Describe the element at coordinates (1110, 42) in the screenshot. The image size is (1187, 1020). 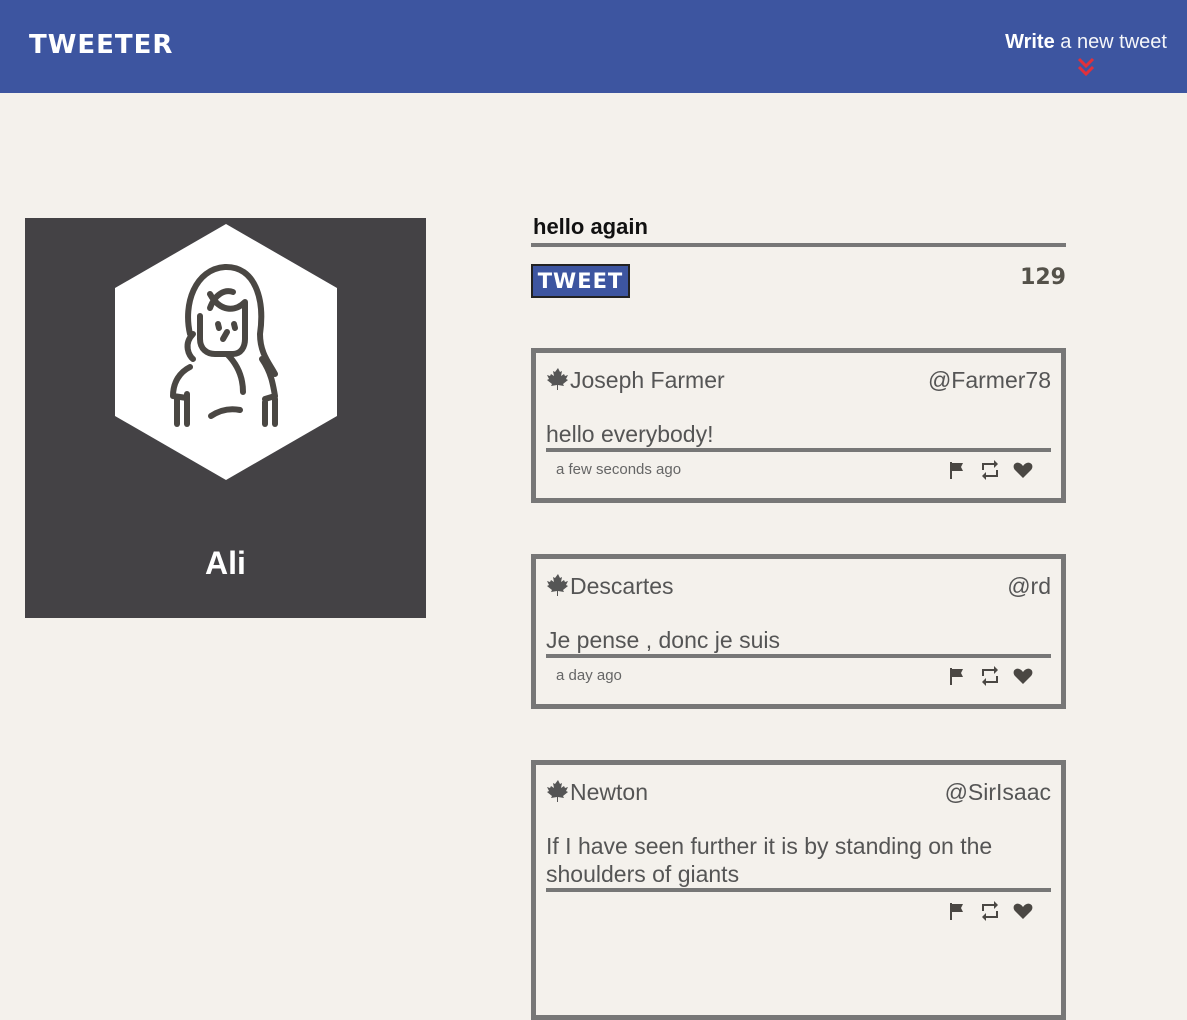
I see `compose-toggle-text: a new tweet` at that location.